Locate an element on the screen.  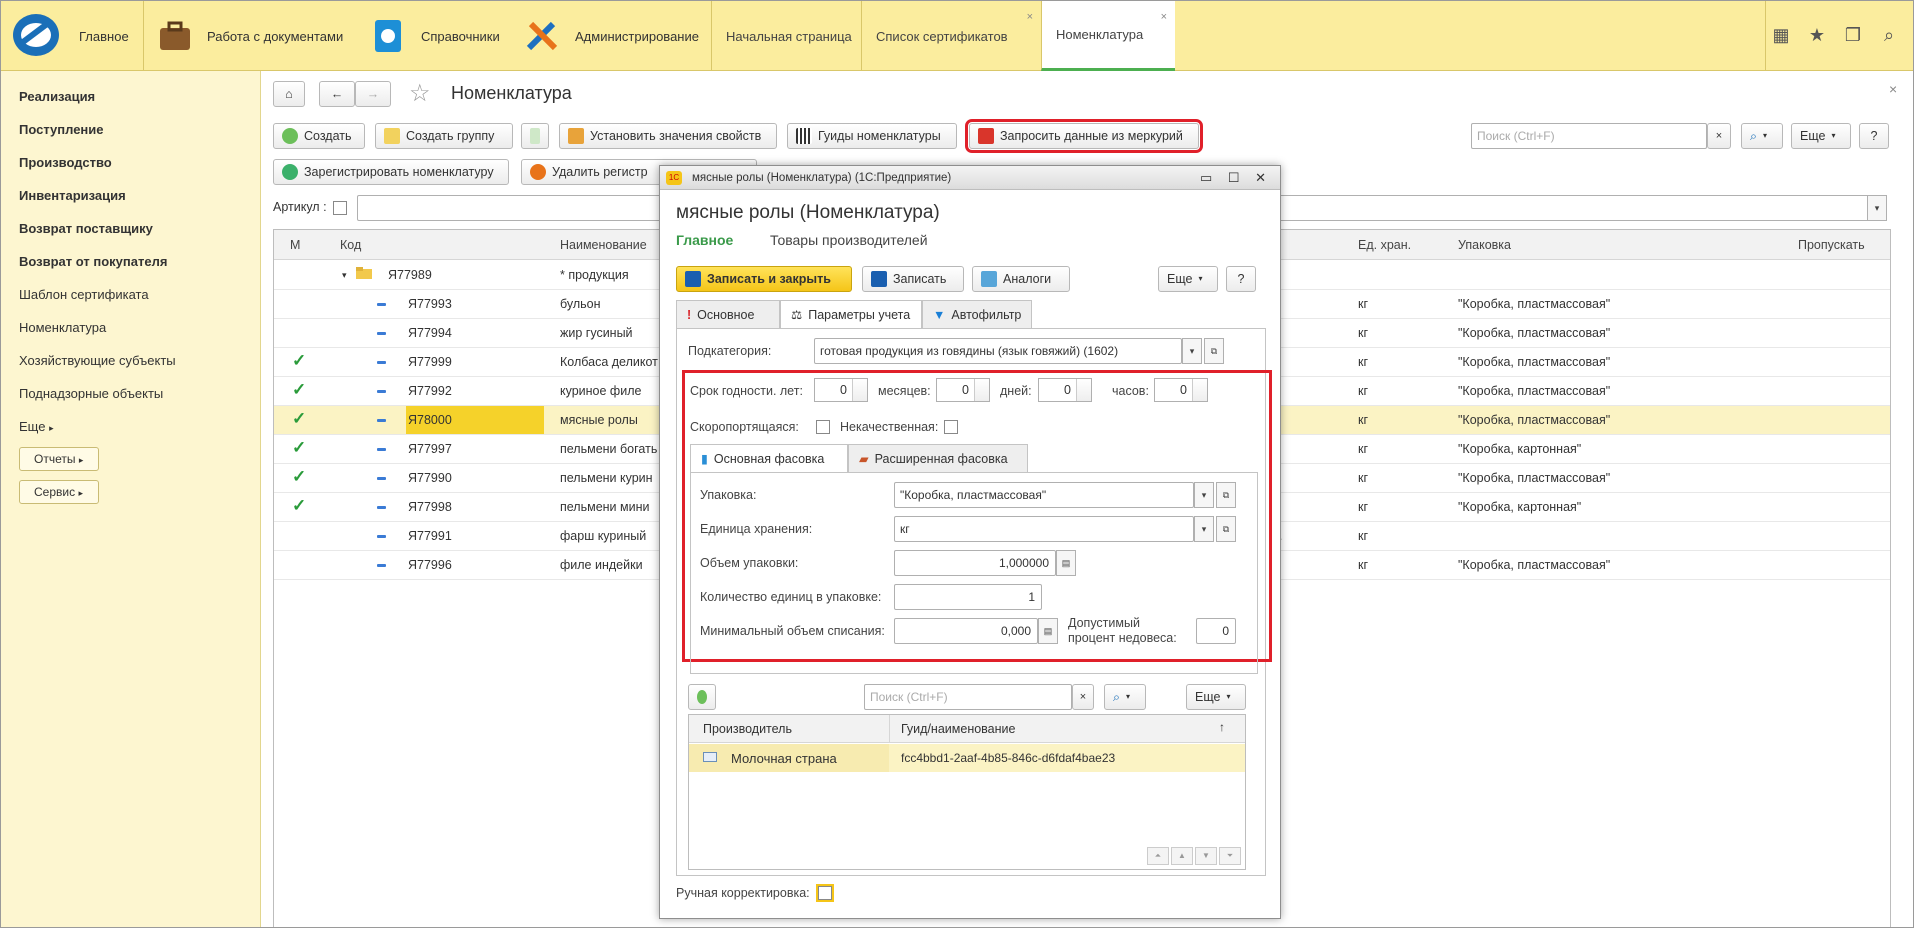
close-icon: × is located at coordinates (1893, 89).